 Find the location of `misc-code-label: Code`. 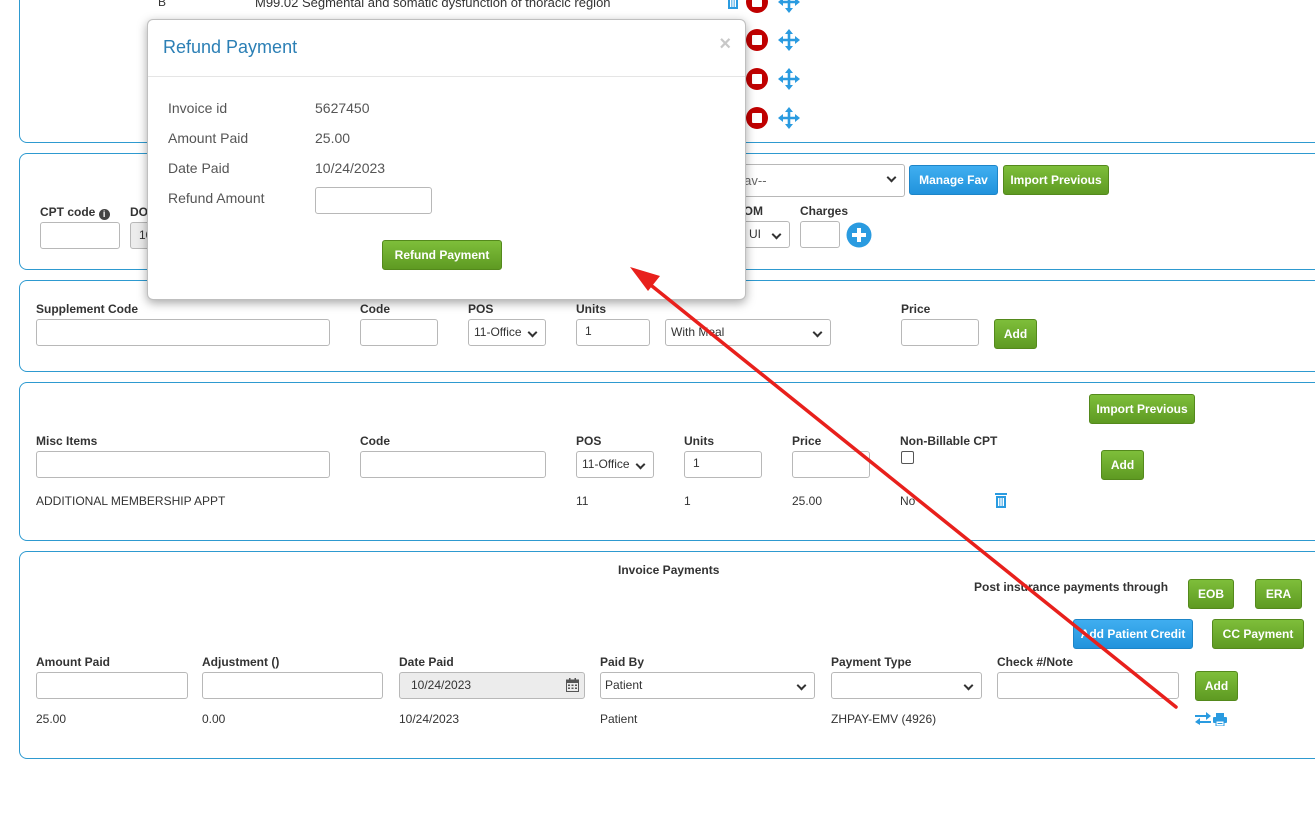

misc-code-label: Code is located at coordinates (375, 441).